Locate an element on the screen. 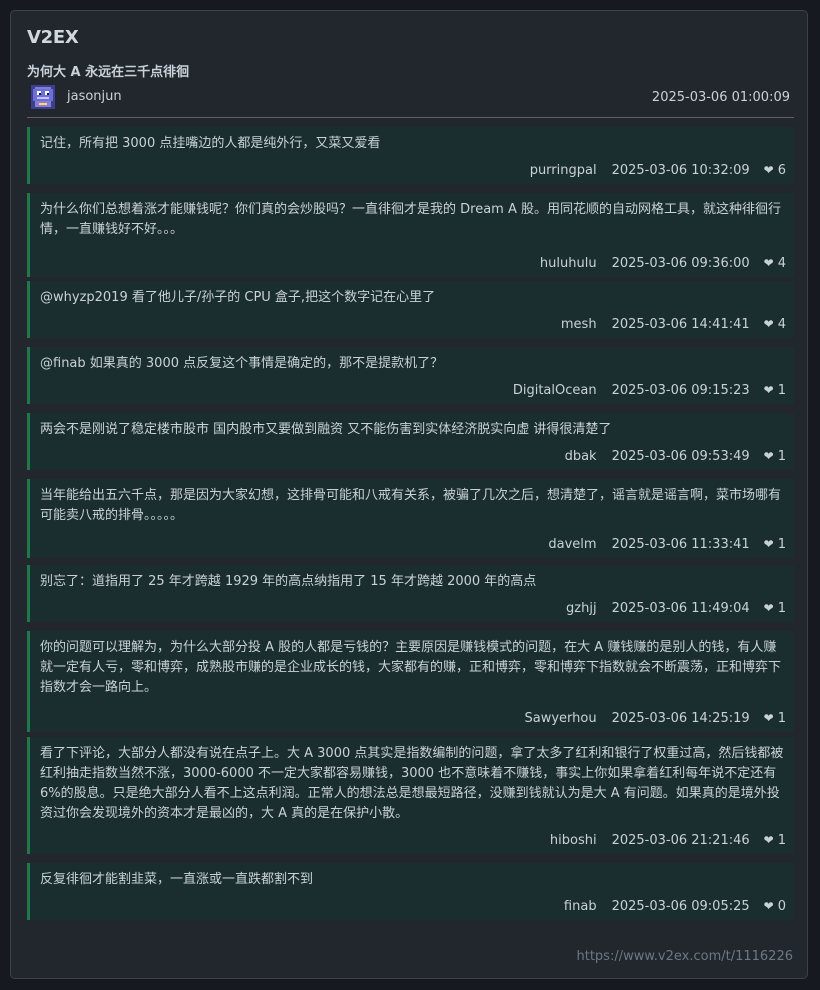 This screenshot has width=820, height=990. reply-likes: 6 is located at coordinates (781, 170).